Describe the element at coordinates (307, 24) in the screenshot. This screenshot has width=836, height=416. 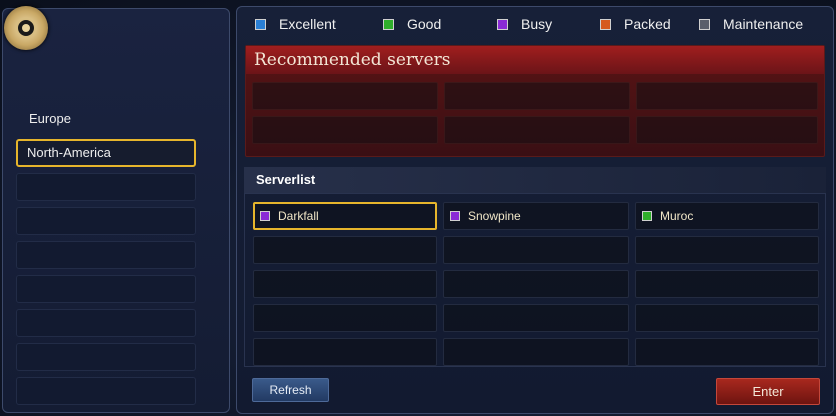
I see `legend-excellent-label: Excellent` at that location.